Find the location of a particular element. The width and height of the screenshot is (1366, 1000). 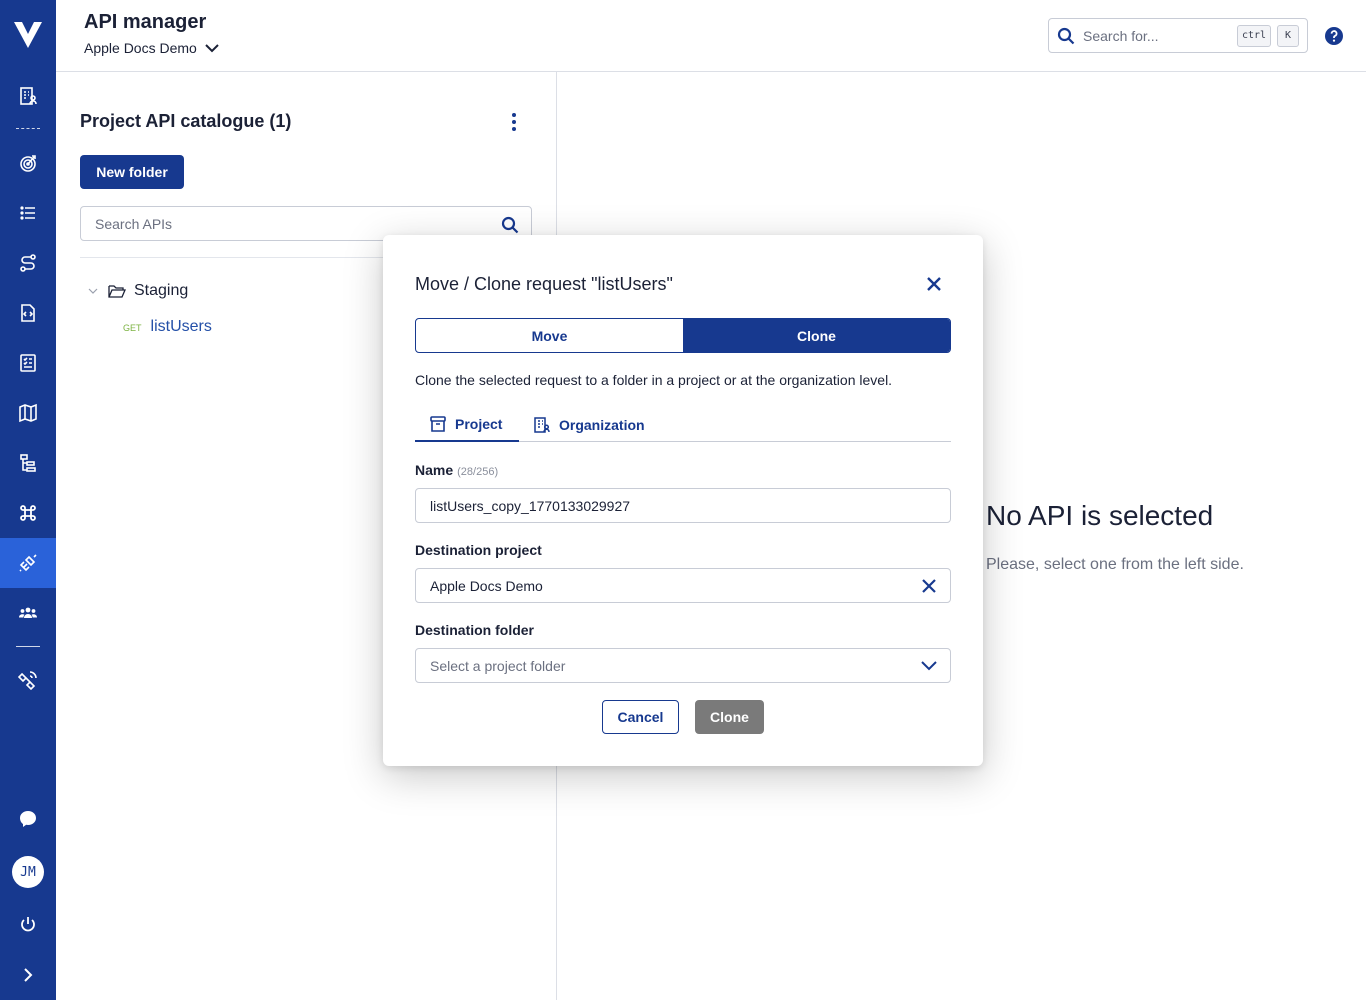

destination-folder-label: Destination folder is located at coordinates (475, 630).